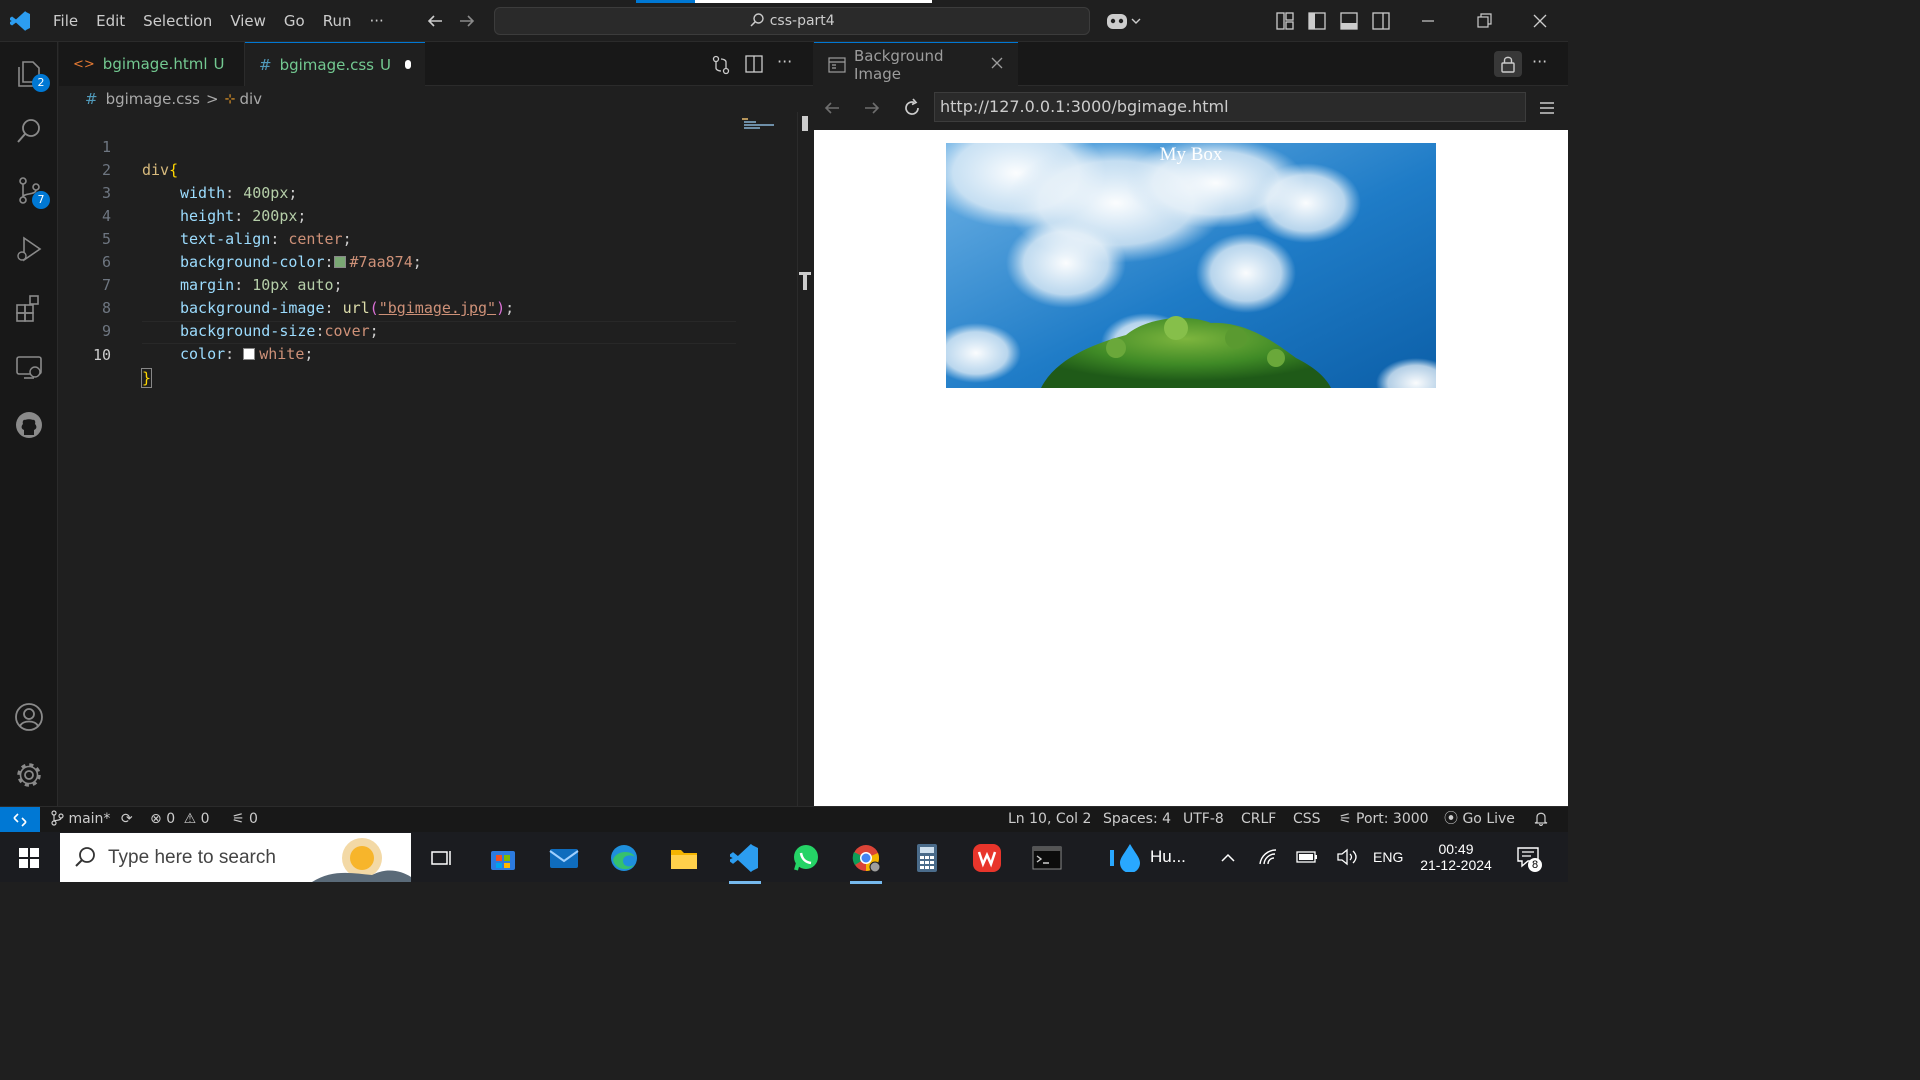 The image size is (1920, 1080). I want to click on go-live-label: Go Live, so click(1488, 819).